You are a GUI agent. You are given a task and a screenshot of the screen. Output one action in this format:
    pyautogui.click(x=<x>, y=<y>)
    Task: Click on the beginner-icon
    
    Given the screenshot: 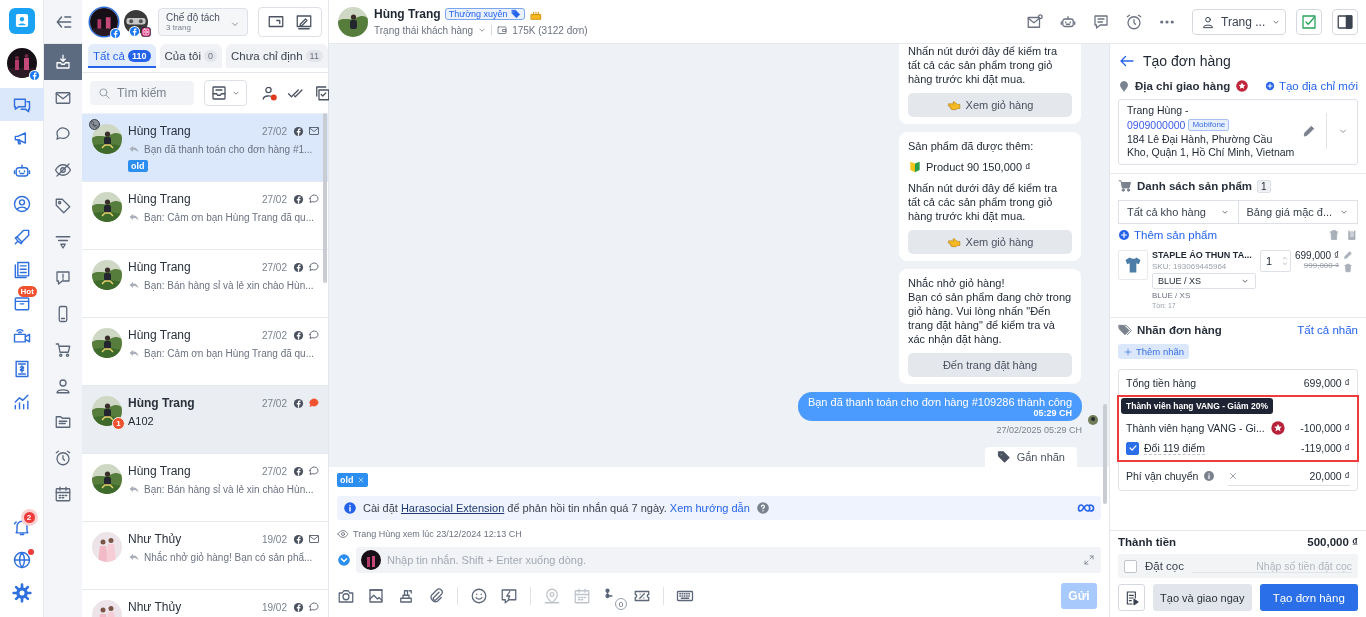 What is the action you would take?
    pyautogui.click(x=915, y=167)
    